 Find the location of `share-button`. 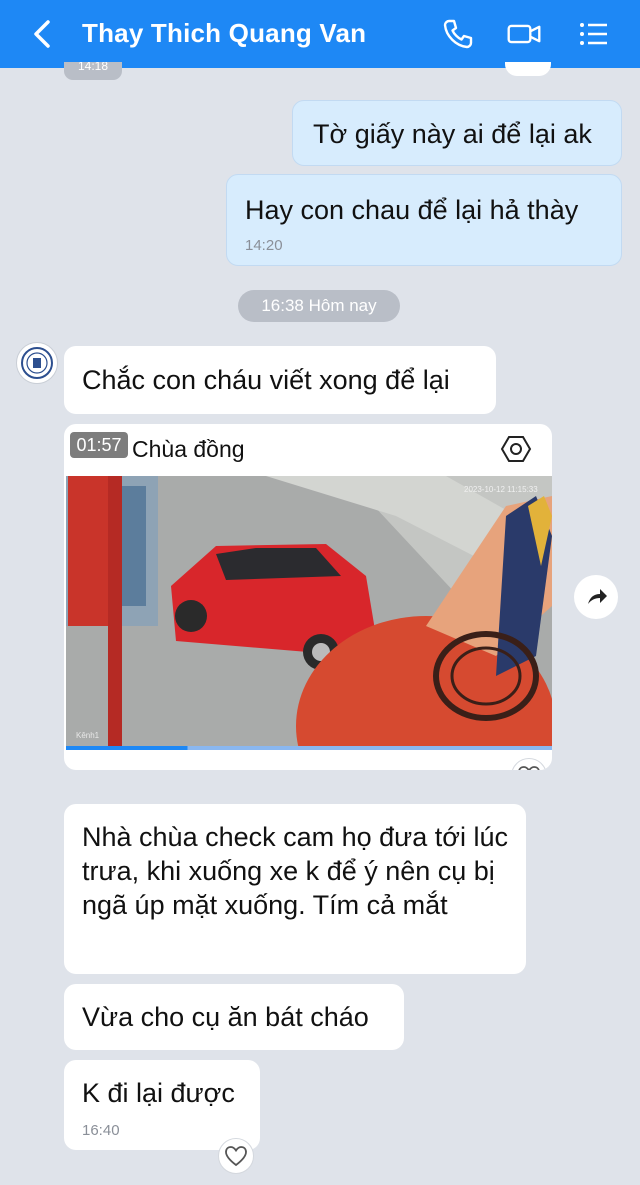

share-button is located at coordinates (596, 597).